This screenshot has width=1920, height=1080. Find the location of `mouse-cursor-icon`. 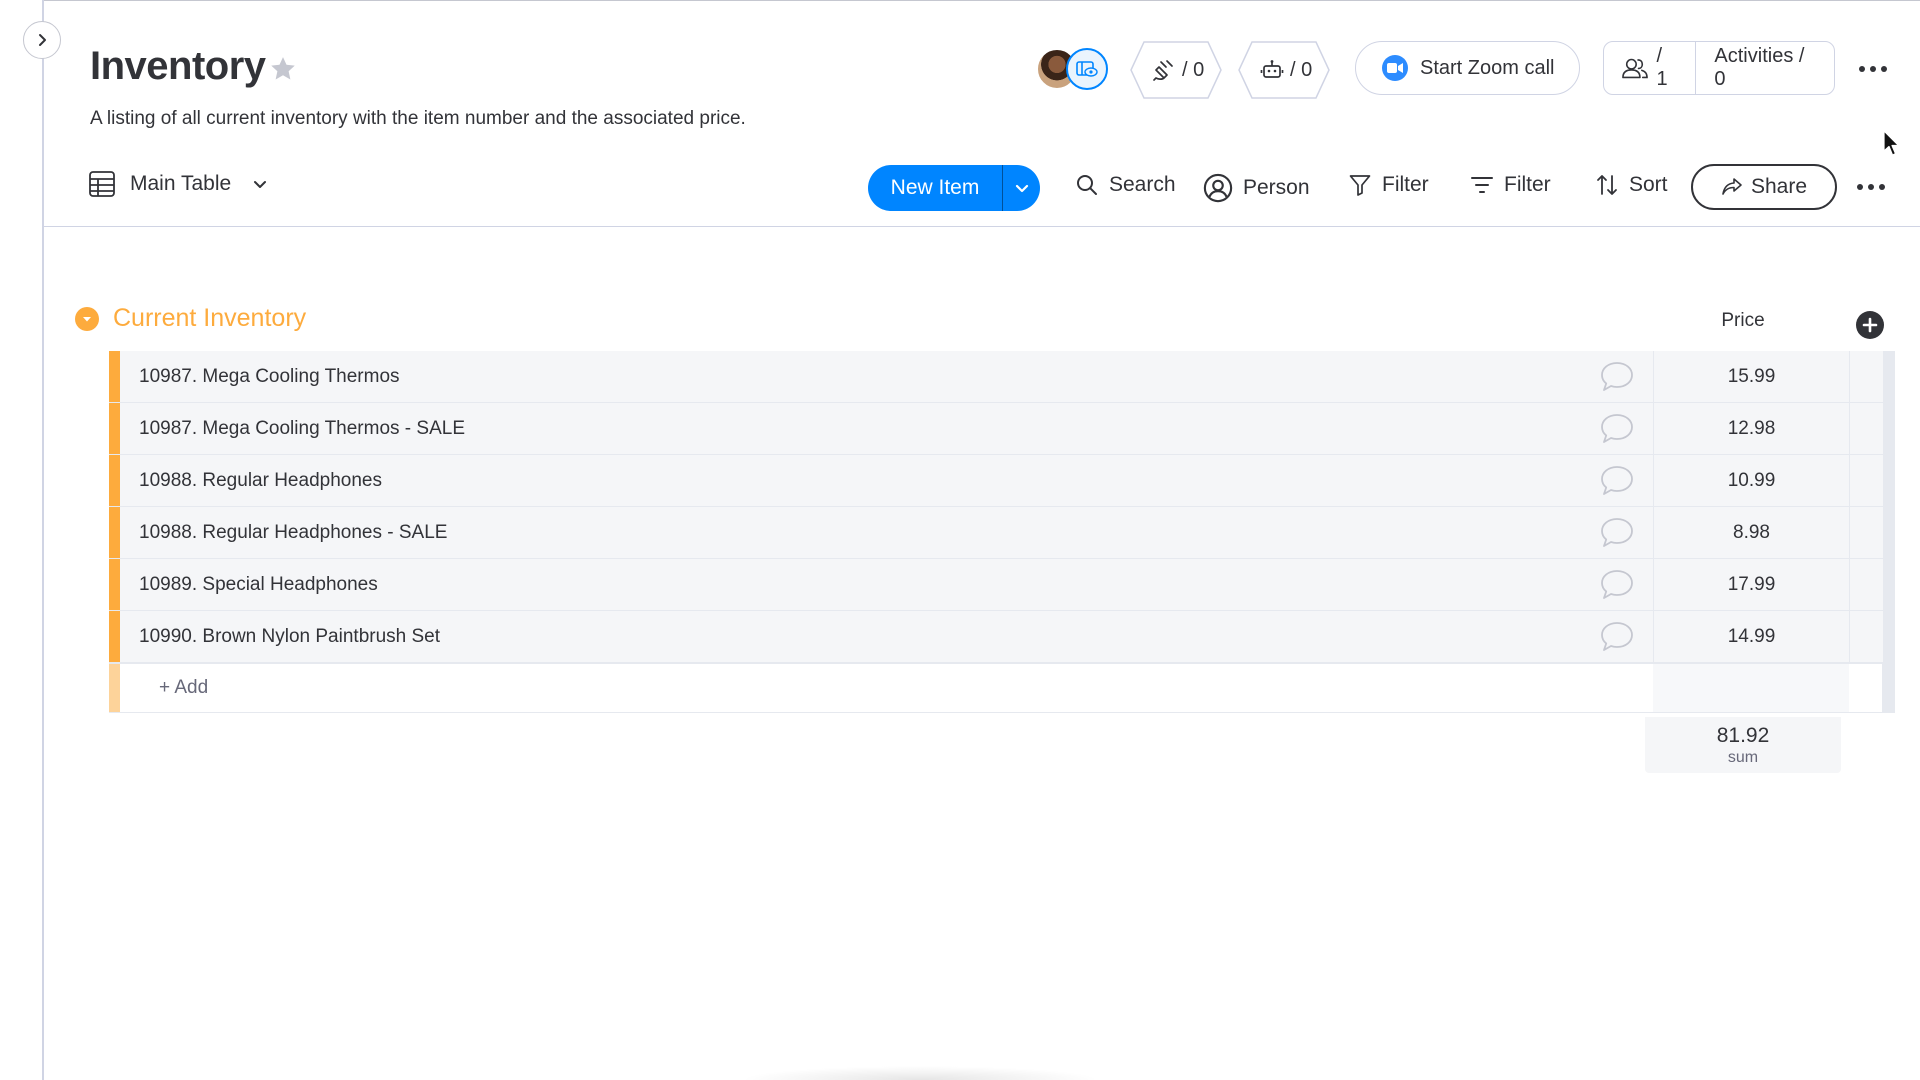

mouse-cursor-icon is located at coordinates (1891, 143).